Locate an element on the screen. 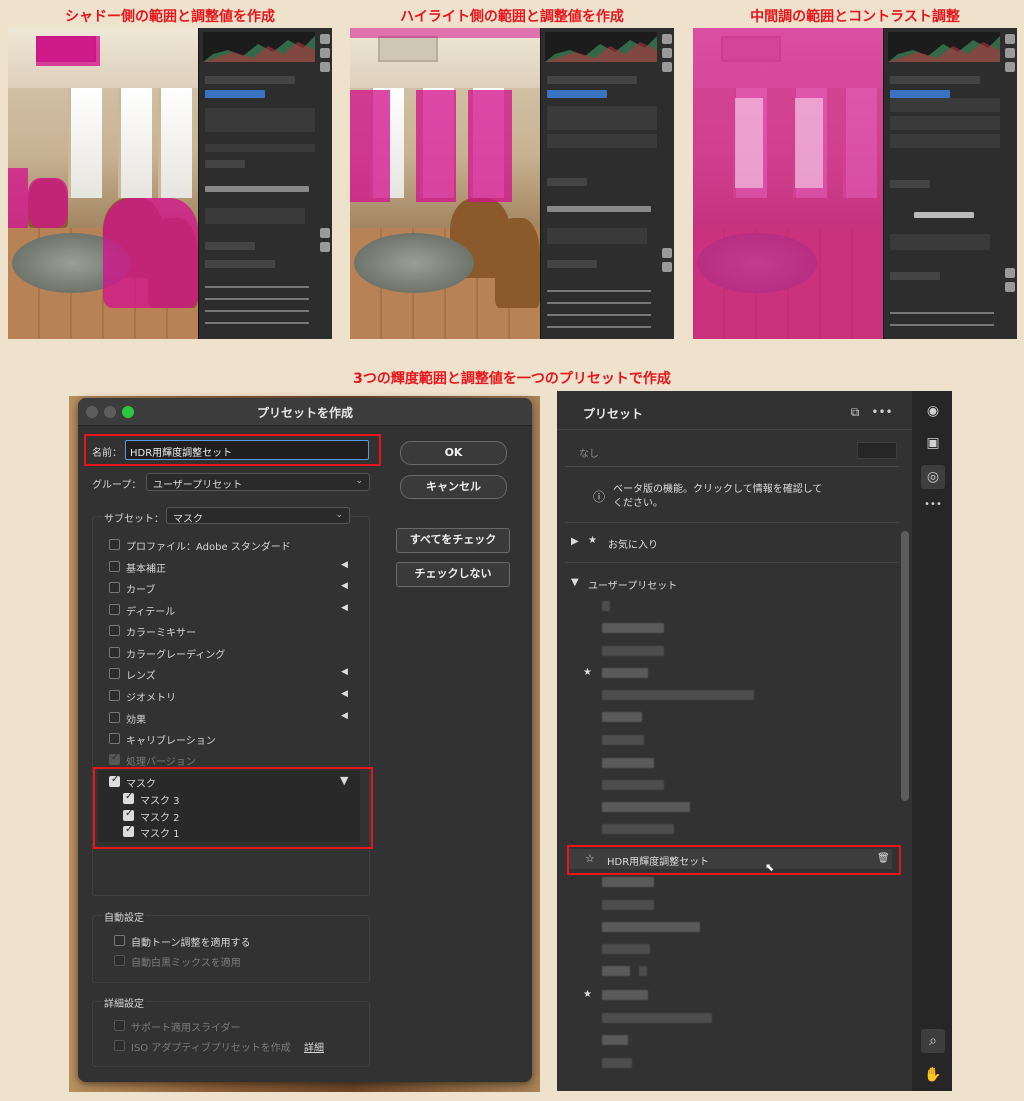 This screenshot has width=1024, height=1101. presets-scrollbar is located at coordinates (905, 666).